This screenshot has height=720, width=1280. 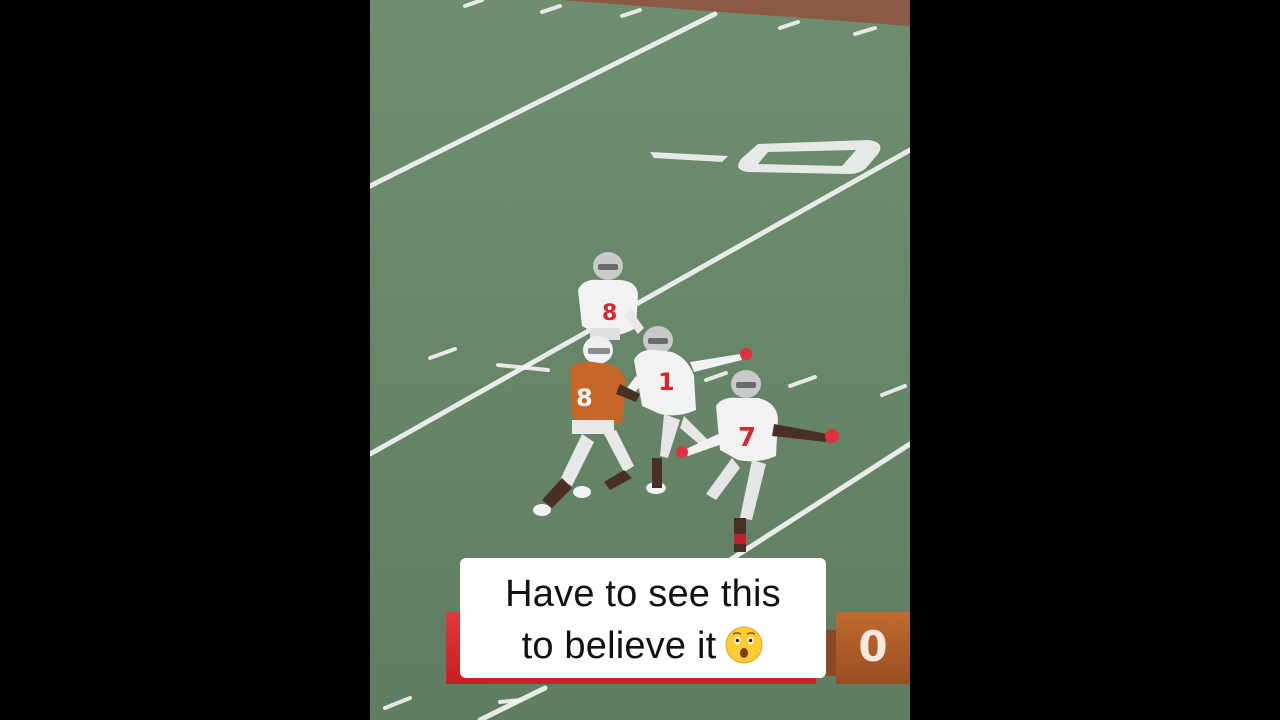 I want to click on caption-line-2-wrap: to believe it, so click(x=643, y=646).